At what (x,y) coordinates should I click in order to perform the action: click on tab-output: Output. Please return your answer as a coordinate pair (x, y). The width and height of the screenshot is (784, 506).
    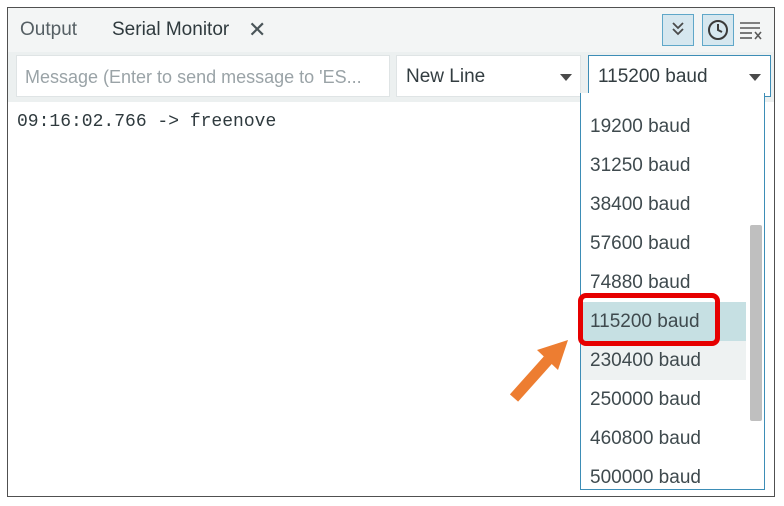
    Looking at the image, I should click on (48, 30).